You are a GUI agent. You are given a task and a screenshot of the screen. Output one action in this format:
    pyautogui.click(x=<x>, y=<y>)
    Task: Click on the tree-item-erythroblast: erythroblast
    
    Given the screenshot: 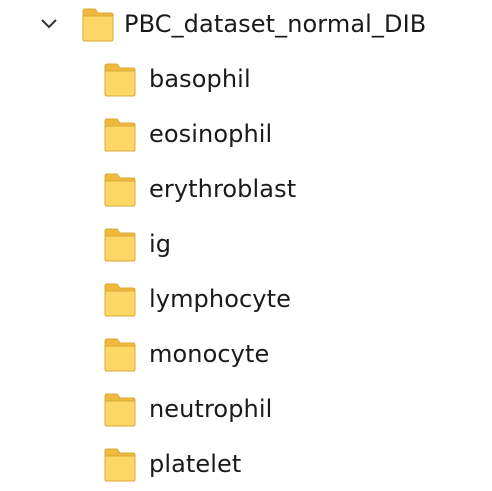 What is the action you would take?
    pyautogui.click(x=200, y=189)
    